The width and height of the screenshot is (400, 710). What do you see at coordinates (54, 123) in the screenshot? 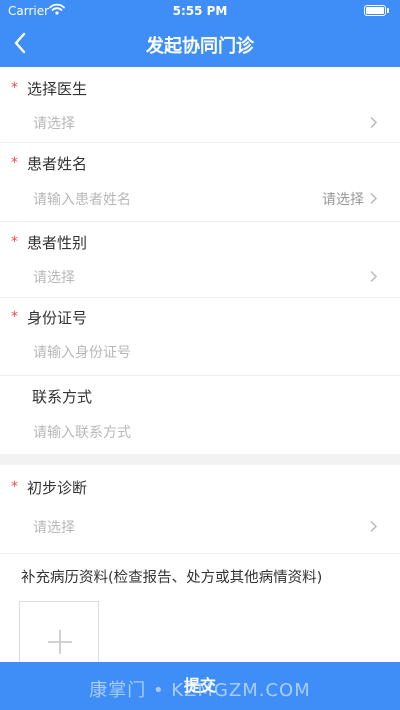
I see `doctor-select: 请选择` at bounding box center [54, 123].